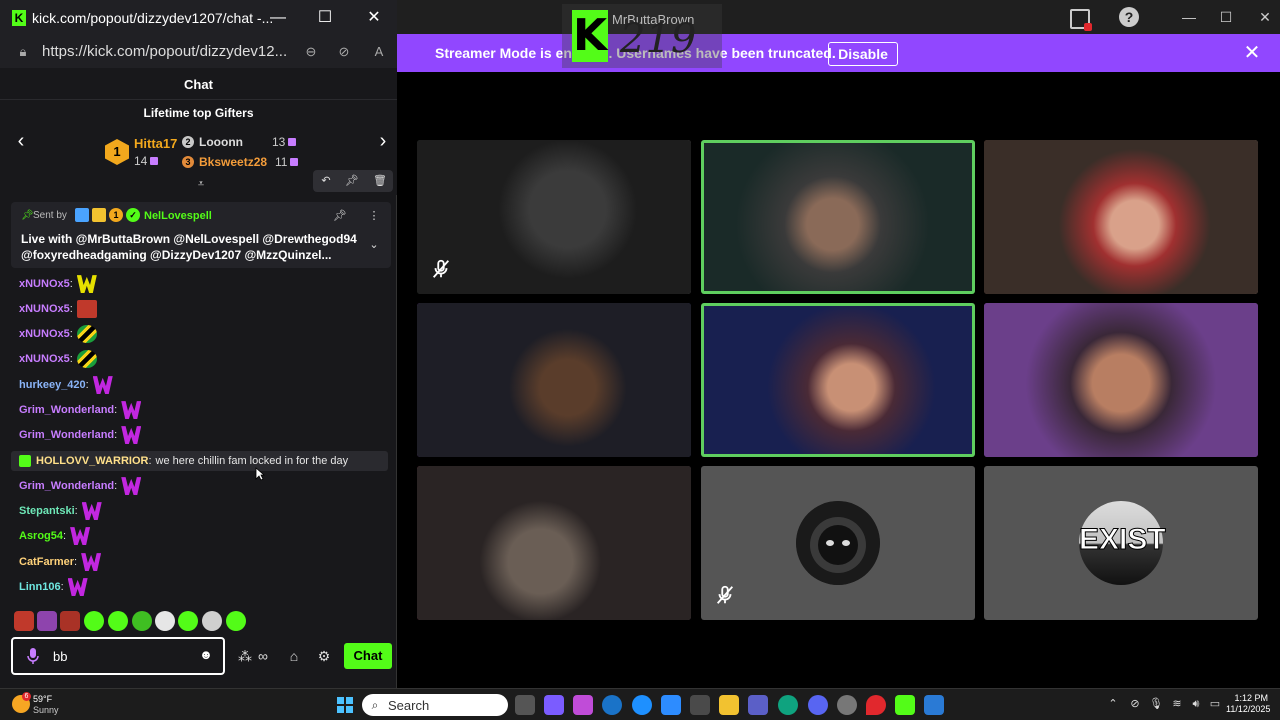 The width and height of the screenshot is (1280, 720). I want to click on collapse-gifters-icon: ⩡, so click(201, 184).